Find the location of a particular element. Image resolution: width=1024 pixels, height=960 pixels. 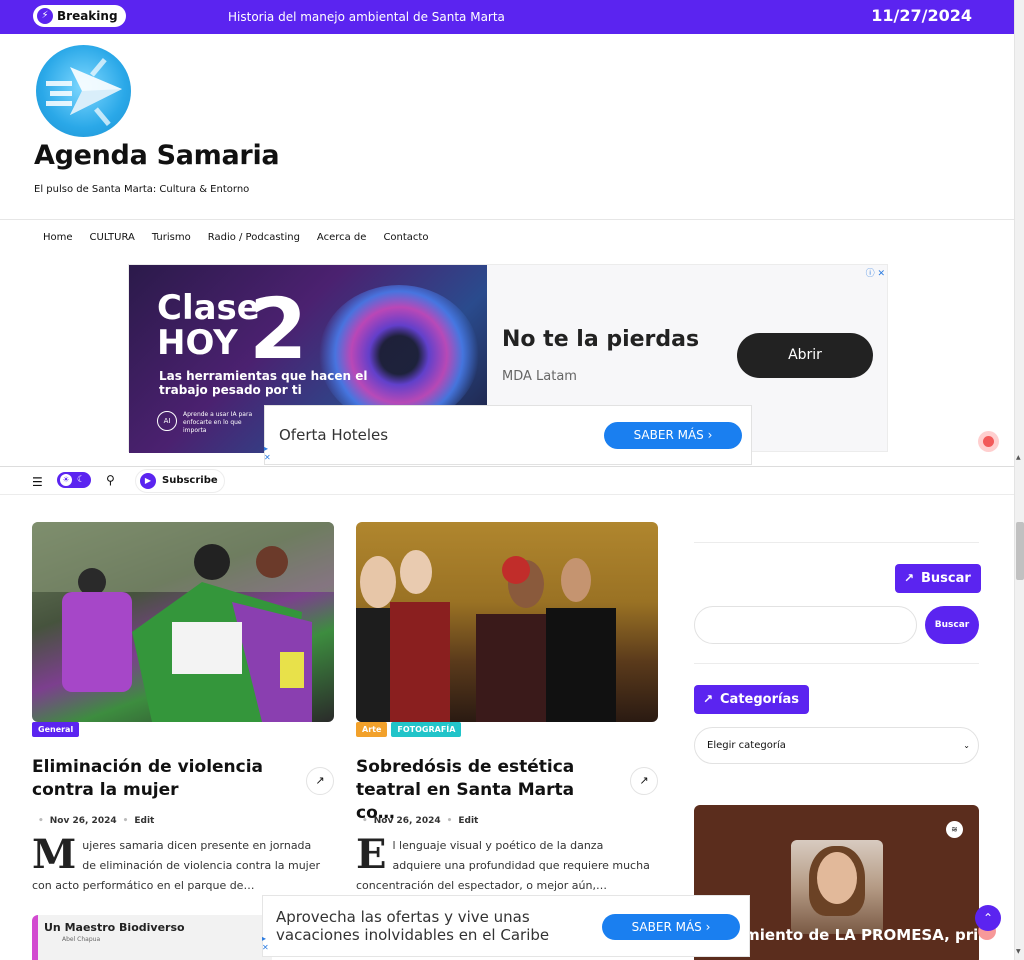

ad-image-number: 2 is located at coordinates (278, 329).